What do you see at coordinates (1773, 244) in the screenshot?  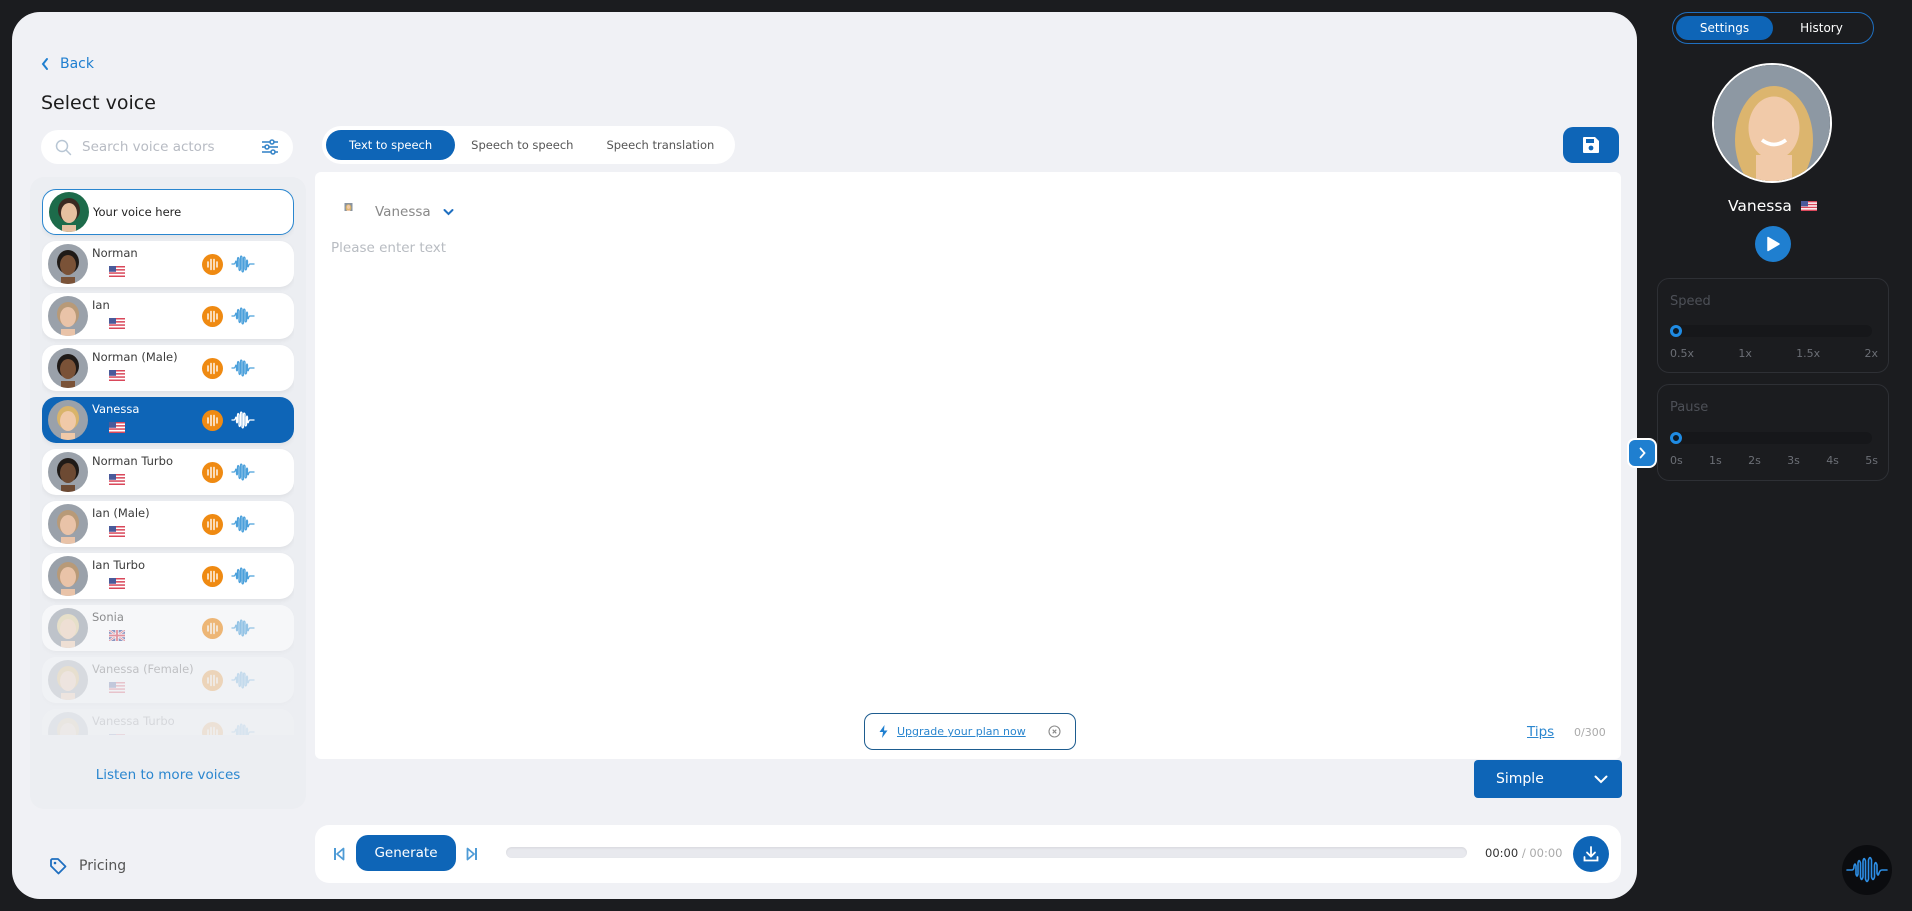 I see `preview-play-button` at bounding box center [1773, 244].